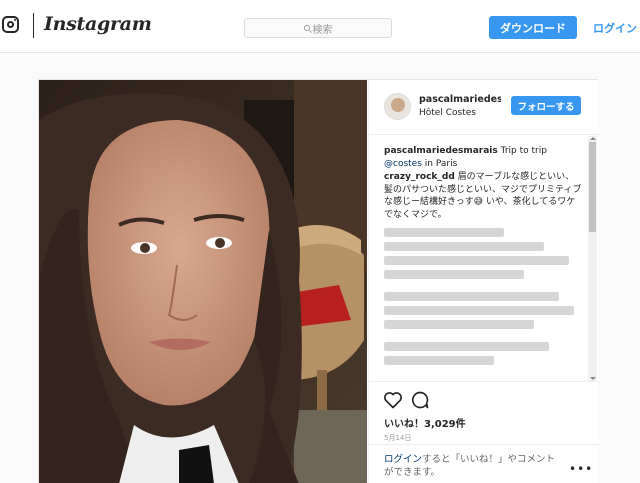 This screenshot has width=640, height=483. Describe the element at coordinates (322, 30) in the screenshot. I see `search-placeholder: 検索` at that location.